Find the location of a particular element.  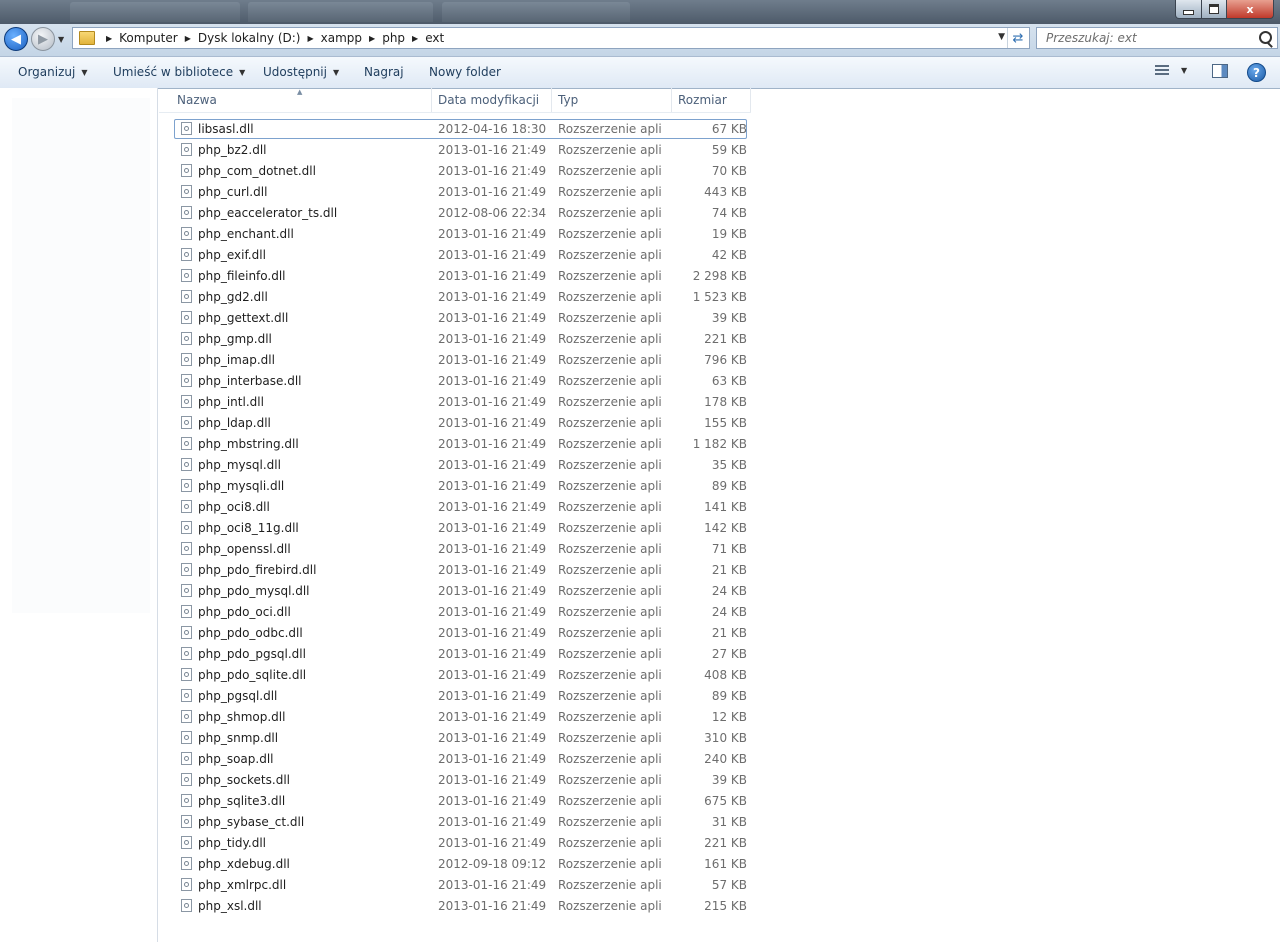

forward-button: ▶ is located at coordinates (43, 39).